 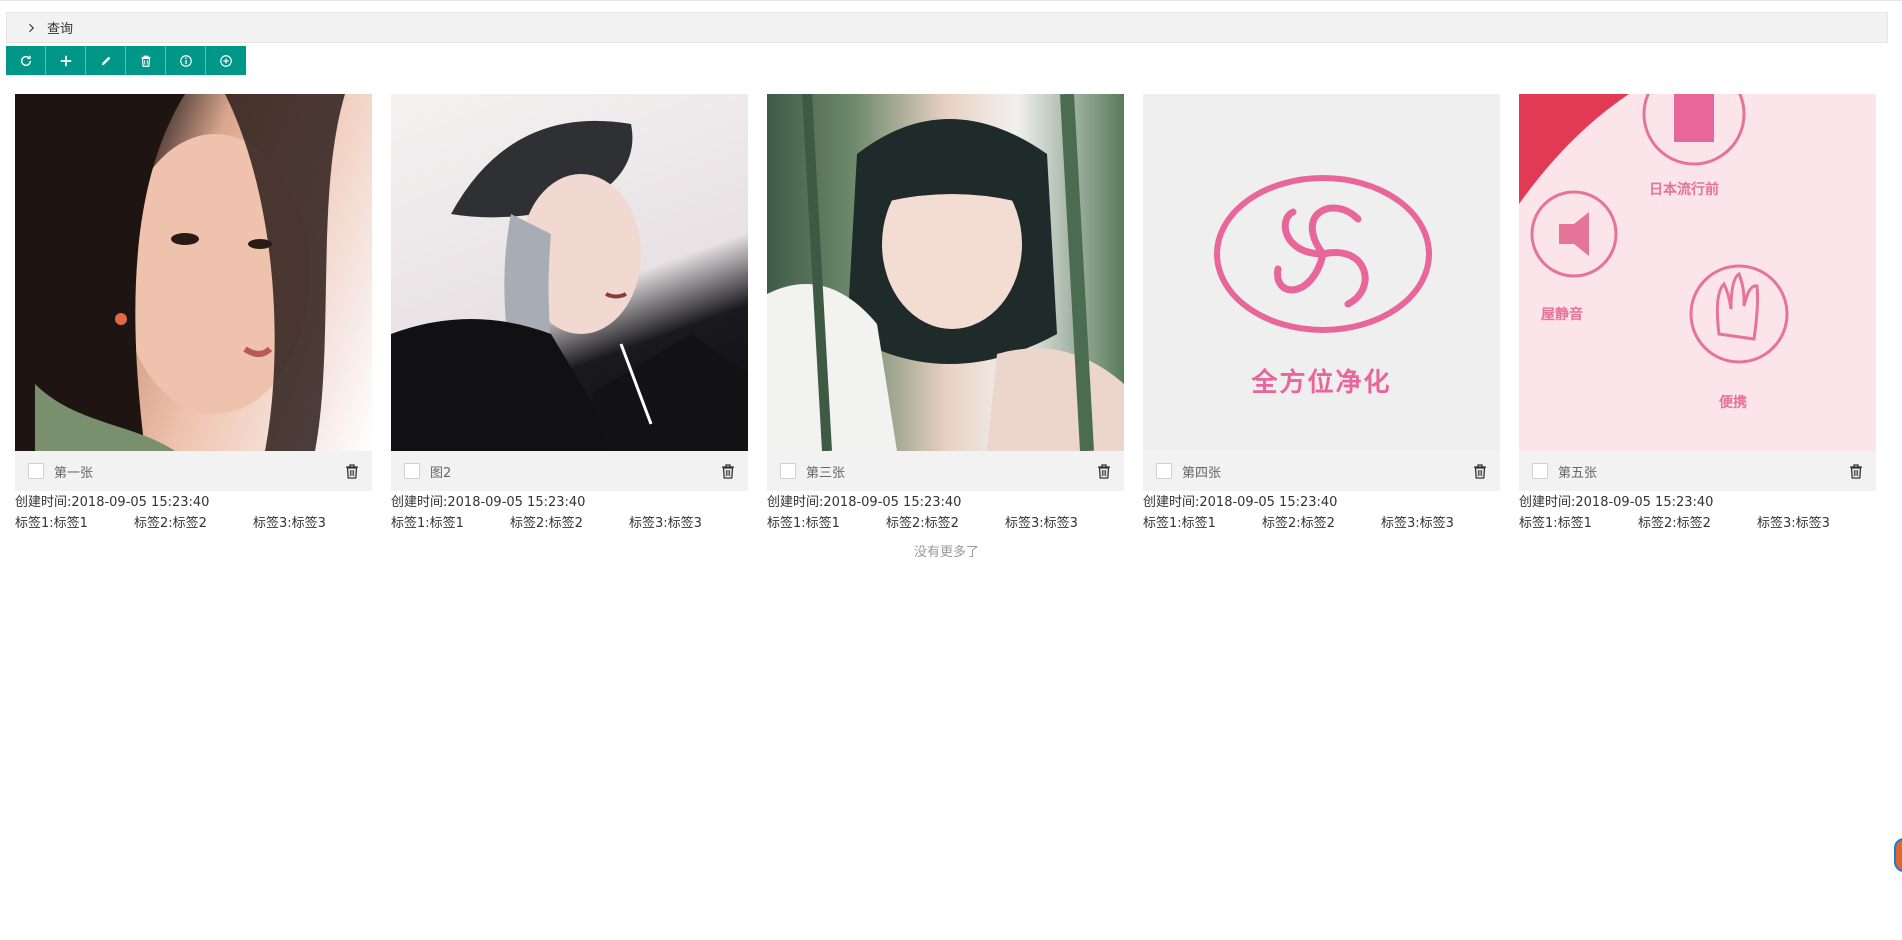 What do you see at coordinates (1733, 403) in the screenshot?
I see `card-image-label: 便携` at bounding box center [1733, 403].